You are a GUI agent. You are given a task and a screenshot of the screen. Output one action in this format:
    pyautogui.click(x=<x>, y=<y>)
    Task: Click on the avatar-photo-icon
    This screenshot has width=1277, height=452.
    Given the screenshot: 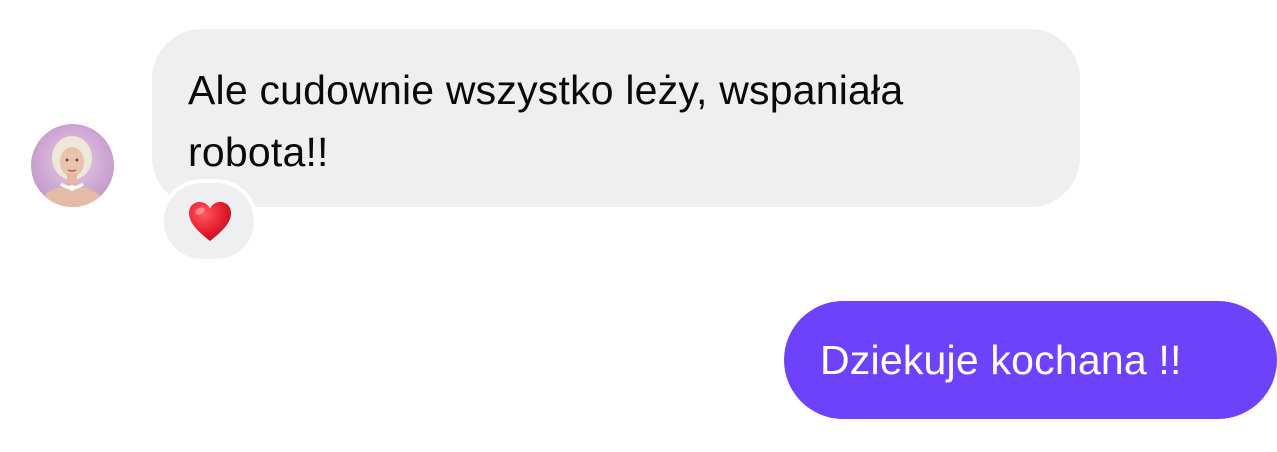 What is the action you would take?
    pyautogui.click(x=72, y=171)
    